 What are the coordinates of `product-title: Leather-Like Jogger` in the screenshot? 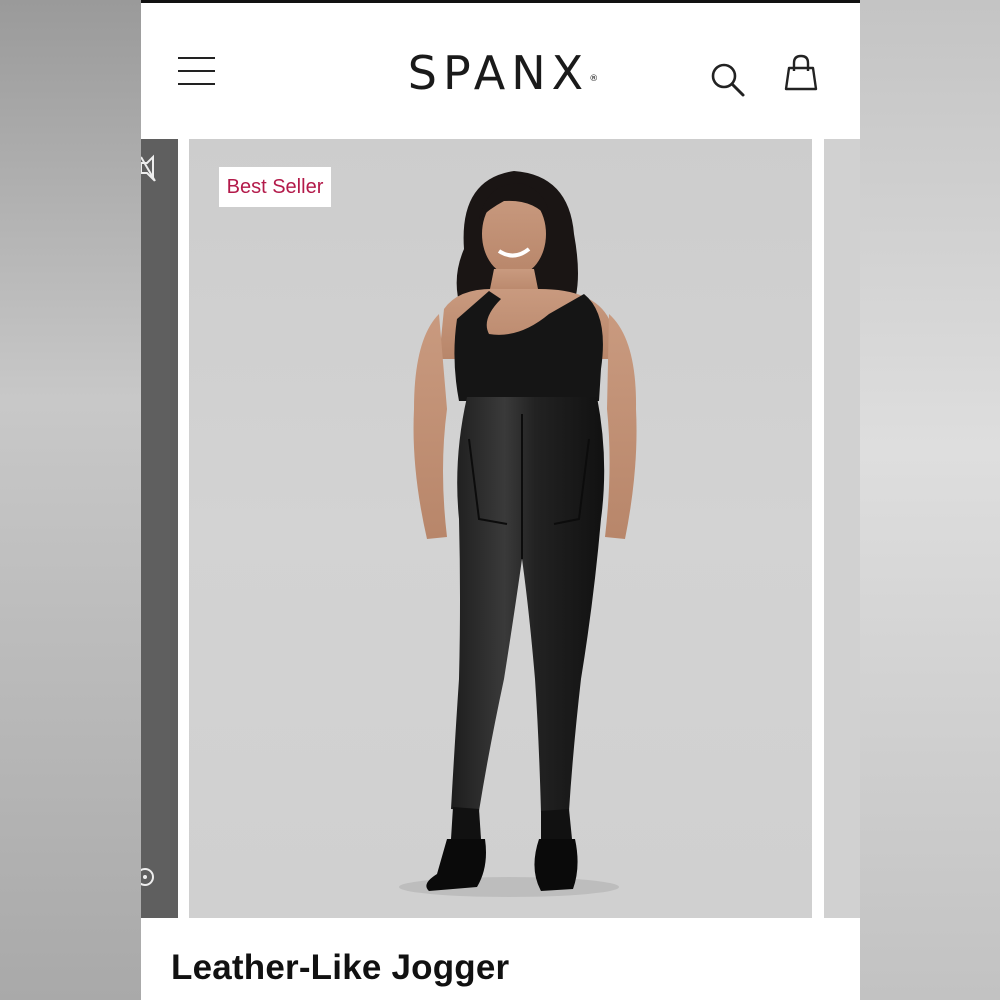 It's located at (340, 967).